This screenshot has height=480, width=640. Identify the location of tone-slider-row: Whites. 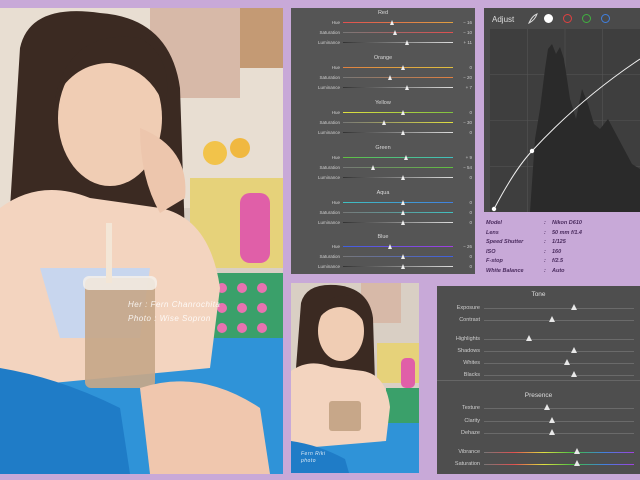
(538, 363).